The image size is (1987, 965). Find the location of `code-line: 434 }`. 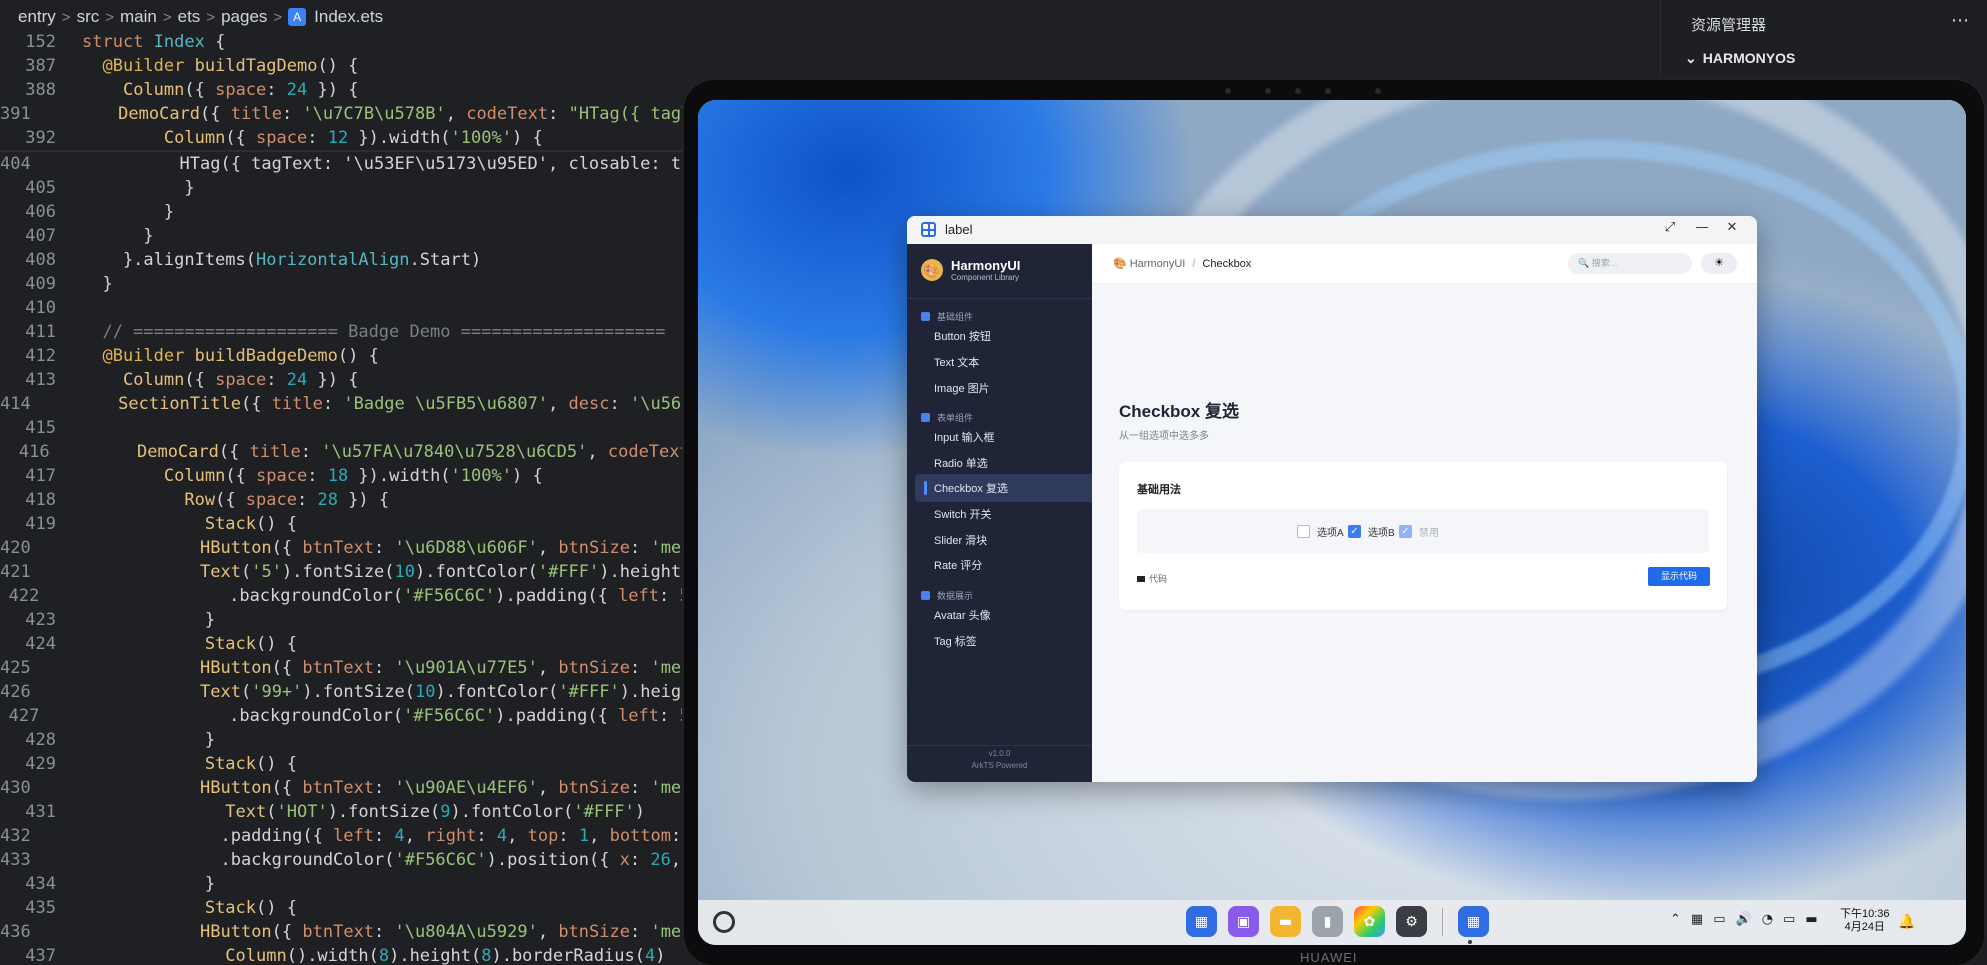

code-line: 434 } is located at coordinates (350, 884).